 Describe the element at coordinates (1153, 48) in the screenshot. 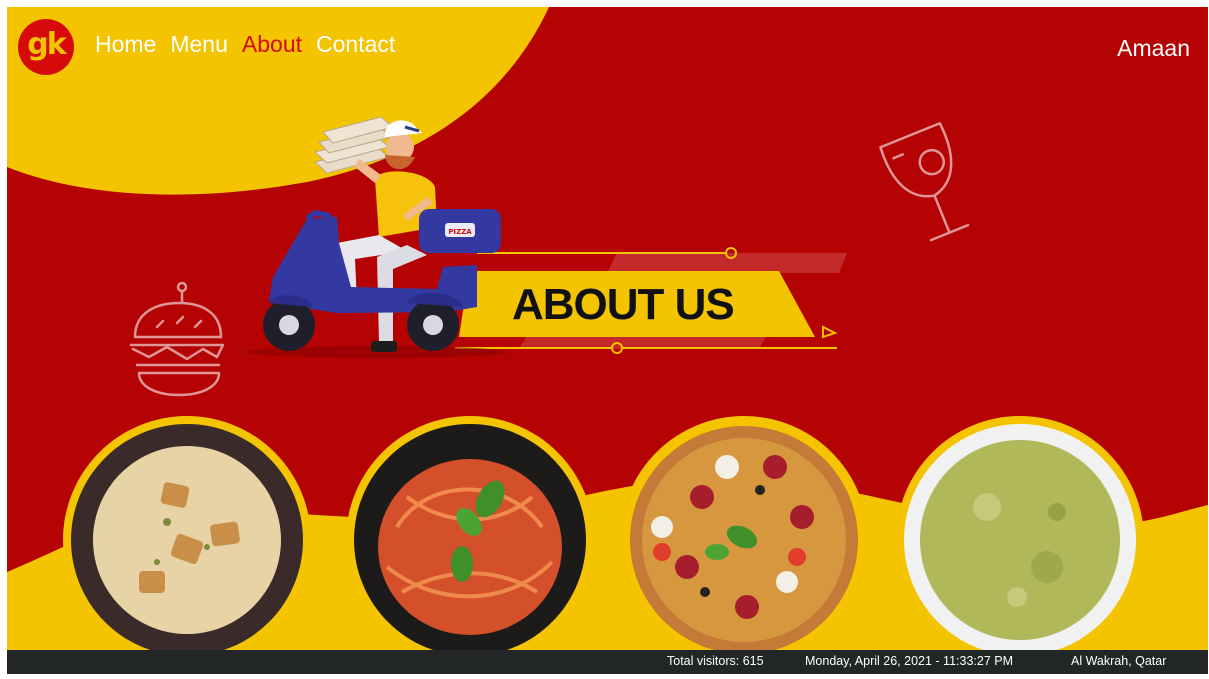

I see `user-name: Amaan` at that location.